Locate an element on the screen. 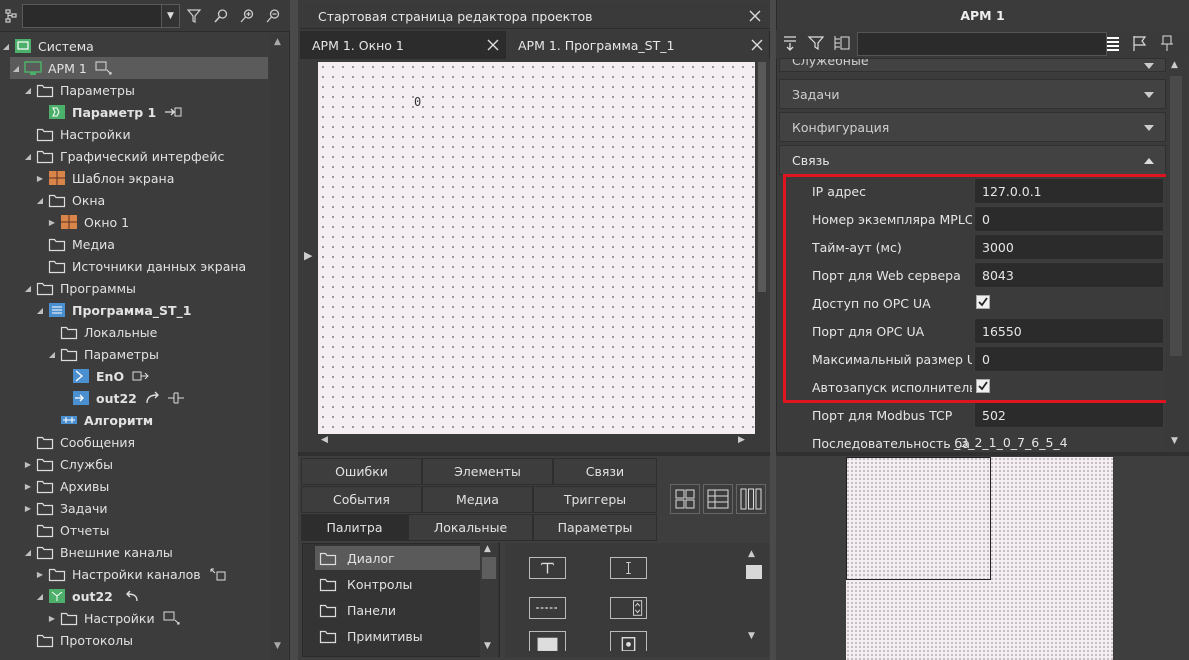 The image size is (1189, 660). modbus-port-field: 502 is located at coordinates (1069, 415).